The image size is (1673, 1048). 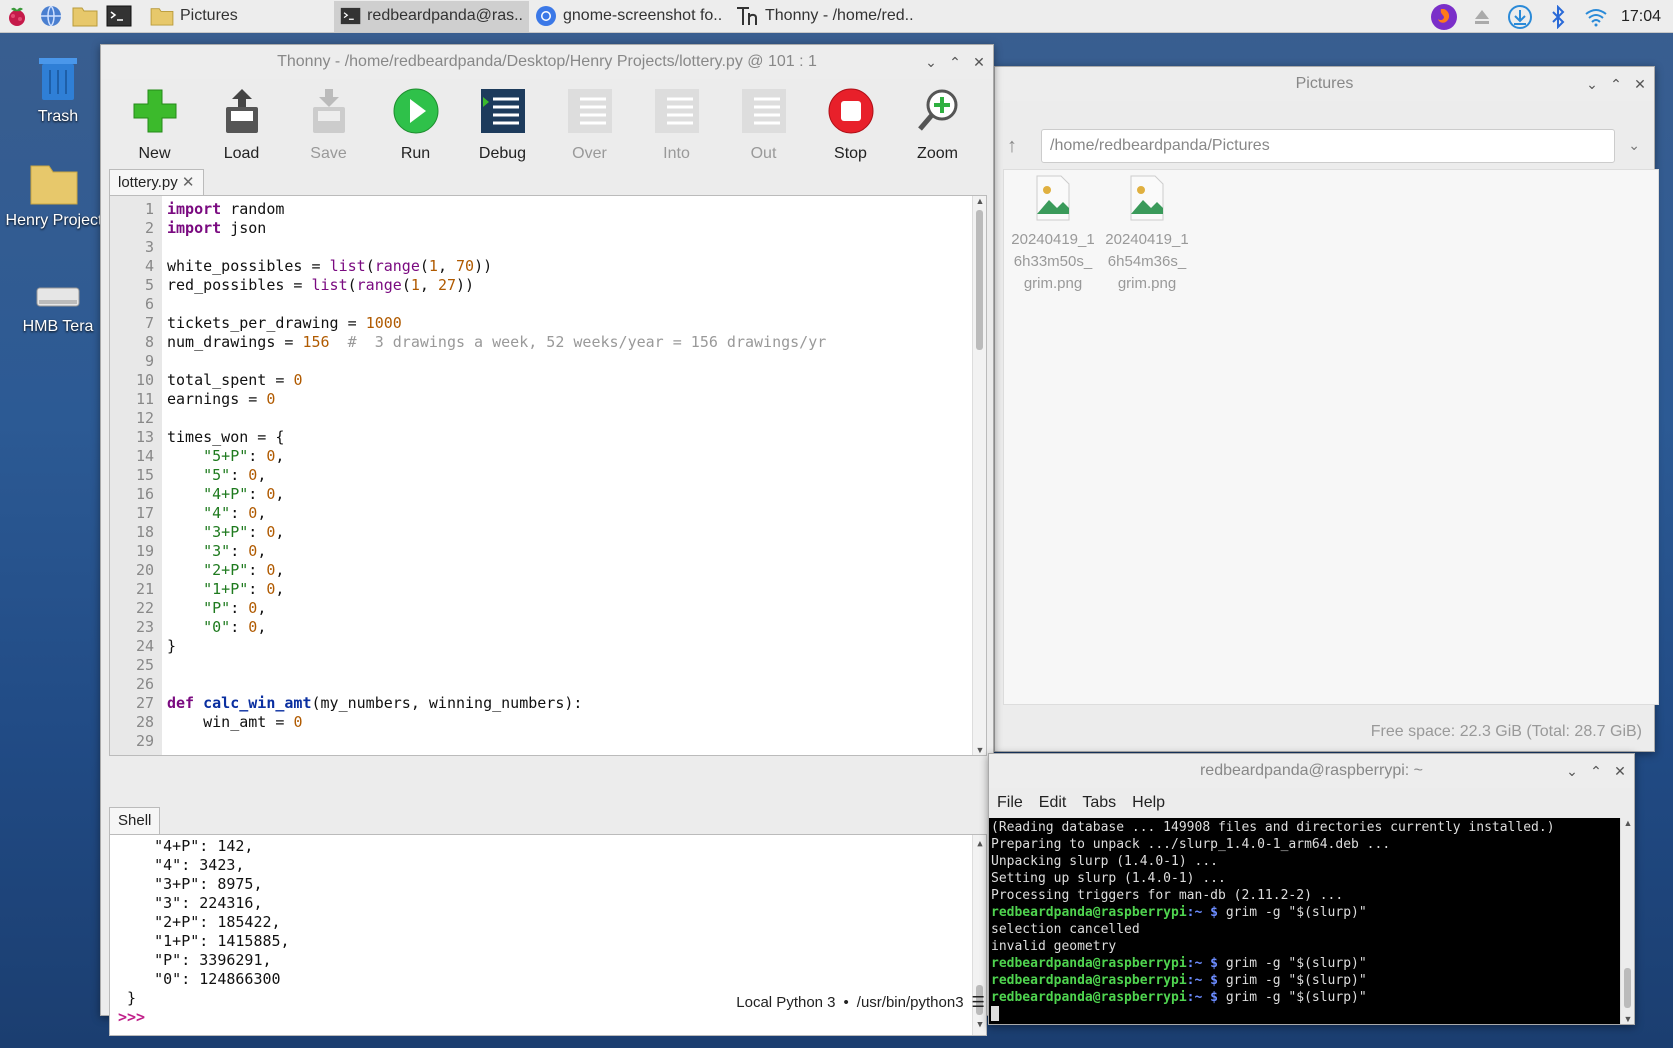 I want to click on clock: 17:04, so click(x=1644, y=17).